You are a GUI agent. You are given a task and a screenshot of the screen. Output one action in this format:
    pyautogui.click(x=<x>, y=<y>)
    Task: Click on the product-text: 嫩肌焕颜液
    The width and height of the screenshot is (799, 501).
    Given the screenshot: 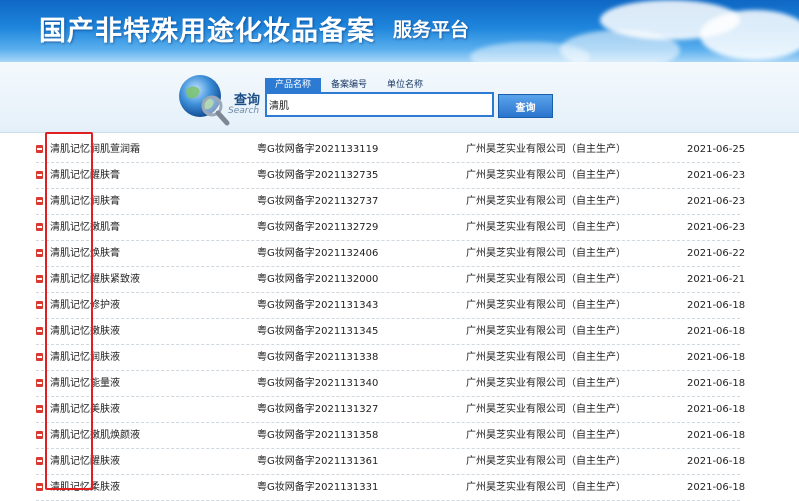 What is the action you would take?
    pyautogui.click(x=115, y=435)
    